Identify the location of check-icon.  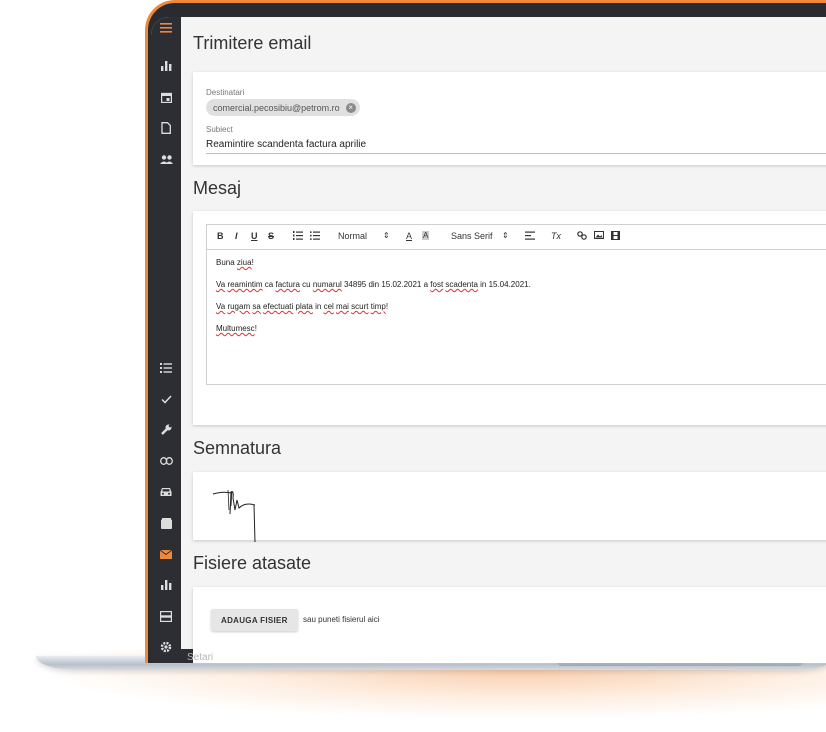
(166, 399).